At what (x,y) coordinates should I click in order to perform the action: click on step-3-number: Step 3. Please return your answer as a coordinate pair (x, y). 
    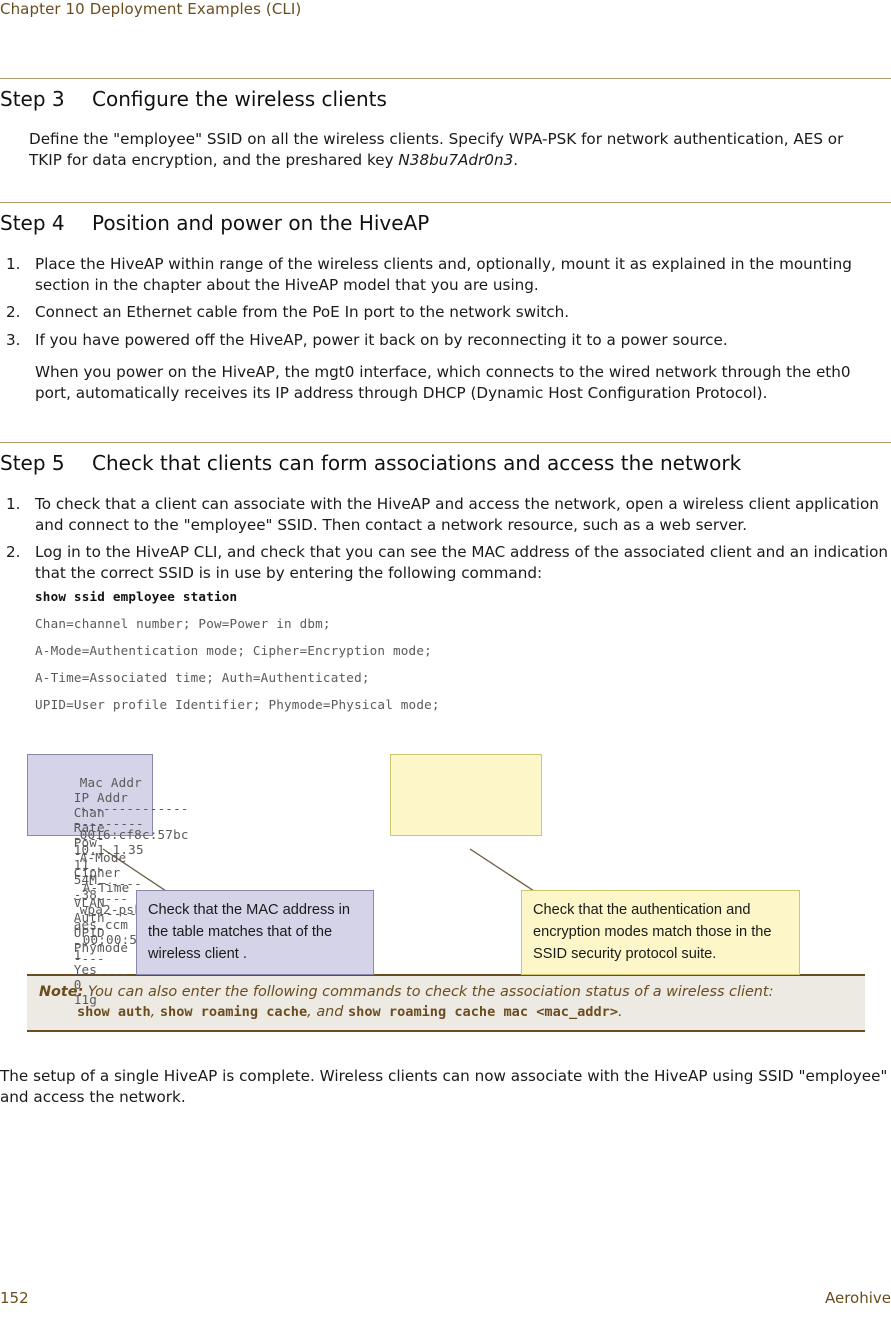
    Looking at the image, I should click on (32, 99).